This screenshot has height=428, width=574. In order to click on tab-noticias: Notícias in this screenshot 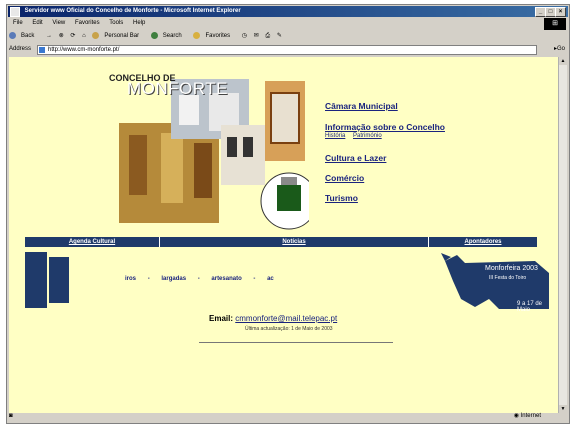, I will do `click(294, 242)`.